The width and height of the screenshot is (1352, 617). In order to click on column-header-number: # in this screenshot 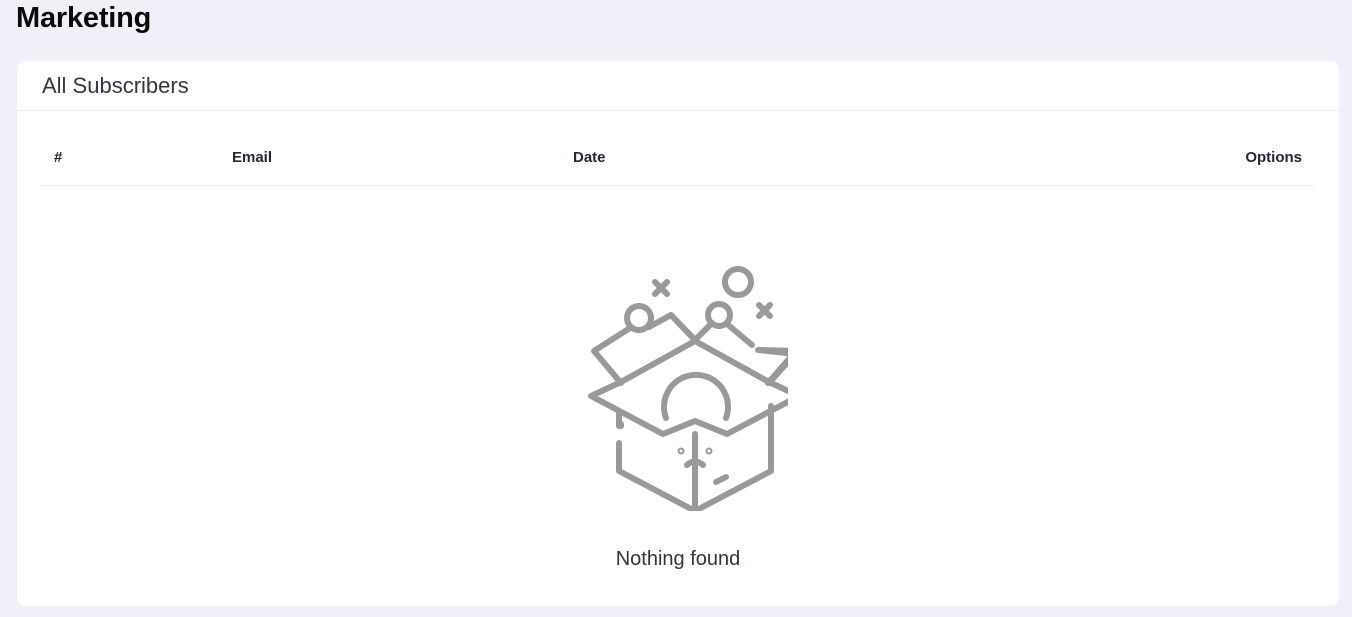, I will do `click(58, 157)`.